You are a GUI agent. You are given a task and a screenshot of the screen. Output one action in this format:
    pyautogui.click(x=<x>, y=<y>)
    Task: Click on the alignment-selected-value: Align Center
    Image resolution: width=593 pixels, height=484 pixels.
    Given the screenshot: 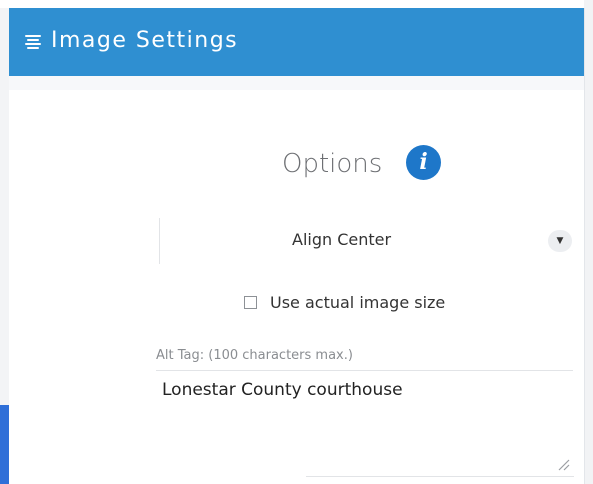 What is the action you would take?
    pyautogui.click(x=341, y=239)
    